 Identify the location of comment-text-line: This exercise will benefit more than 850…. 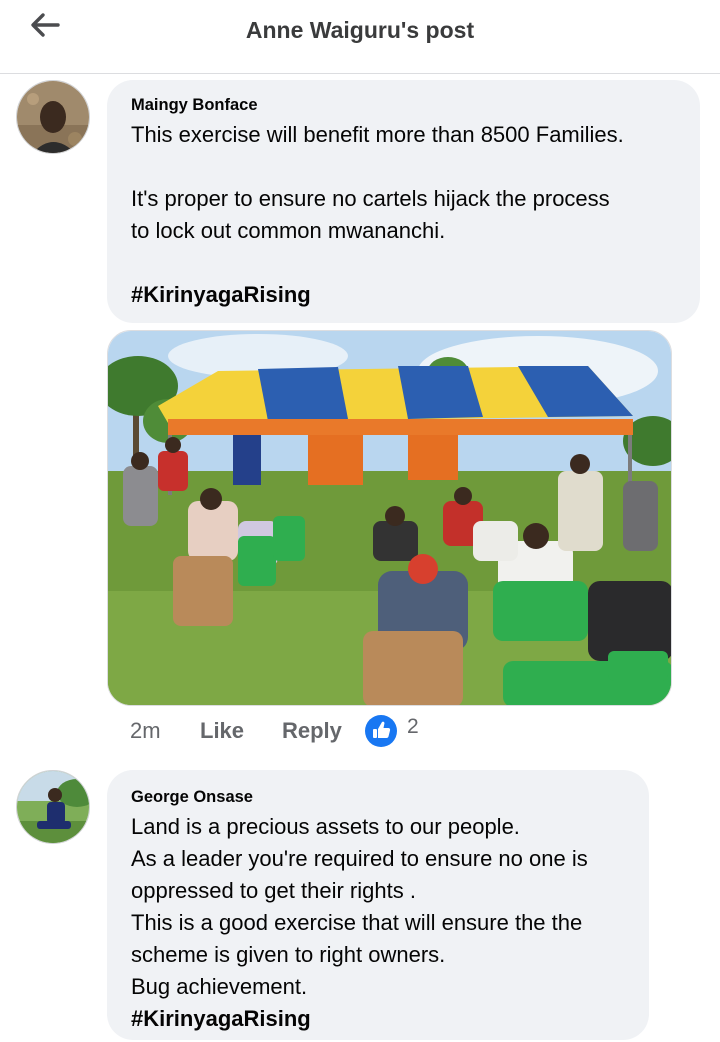
(377, 134).